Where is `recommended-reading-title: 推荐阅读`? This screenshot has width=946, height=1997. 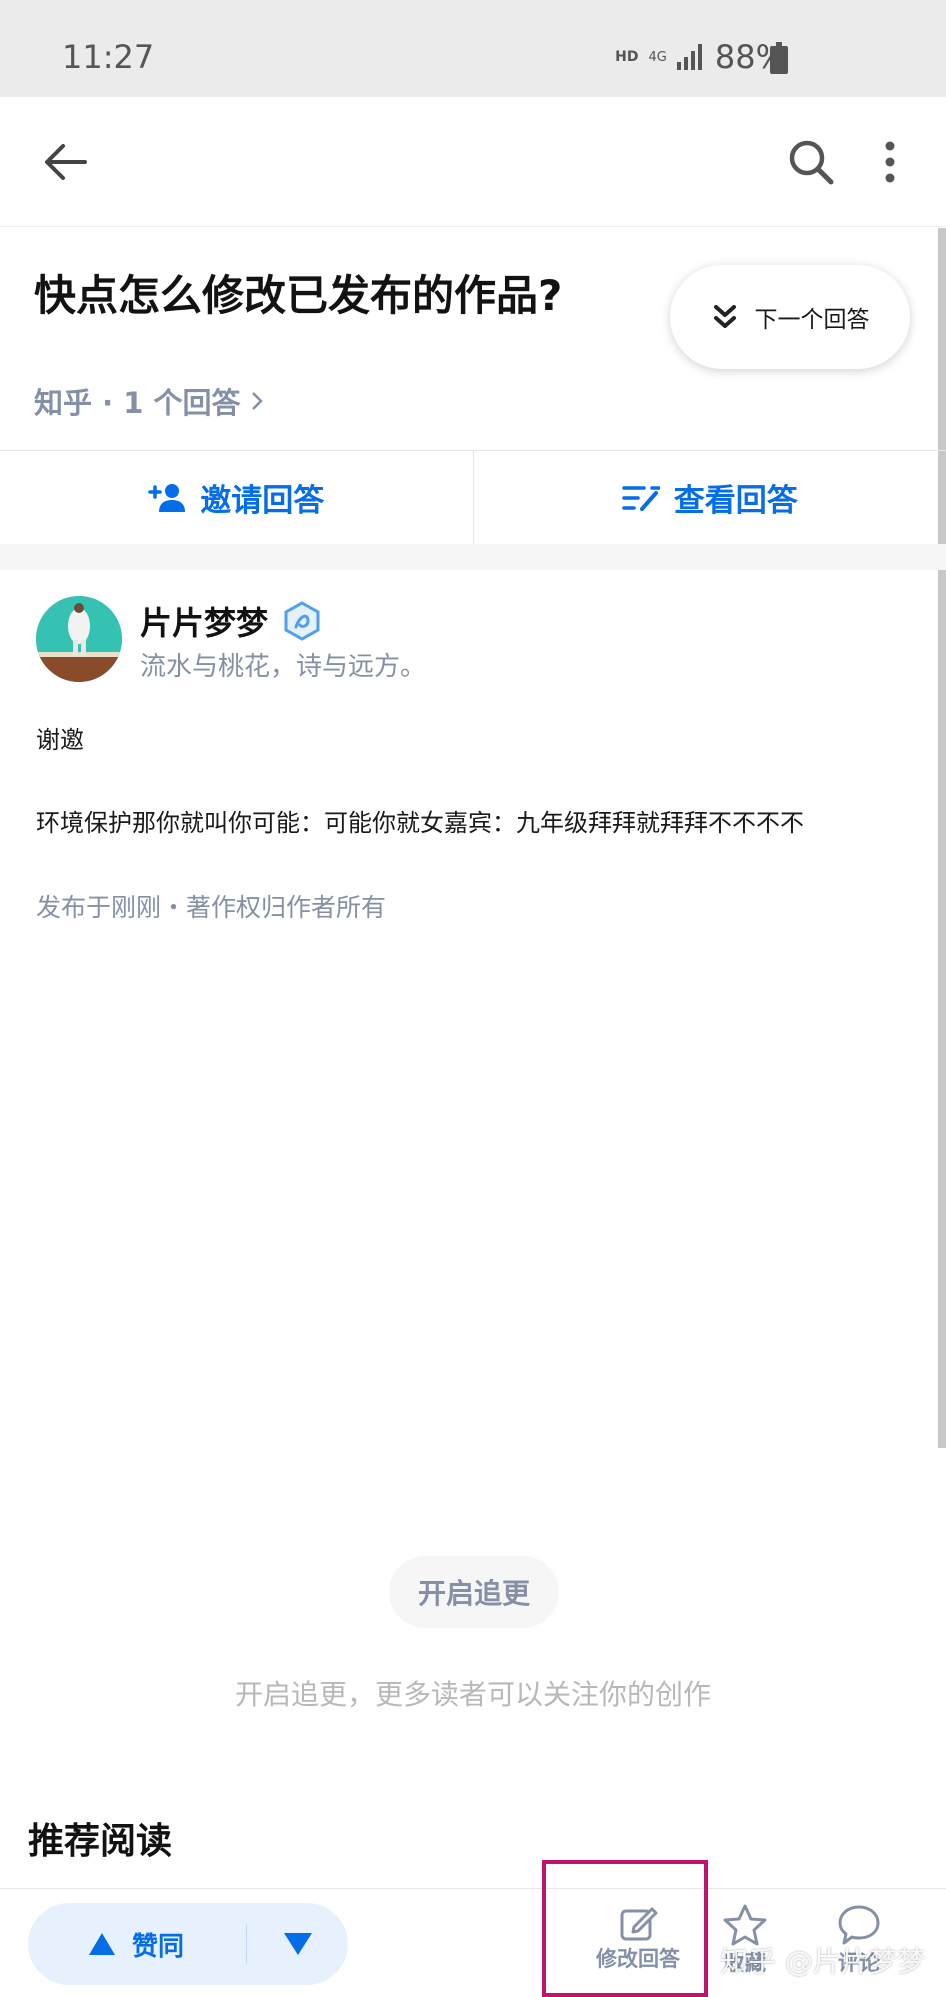
recommended-reading-title: 推荐阅读 is located at coordinates (100, 1841).